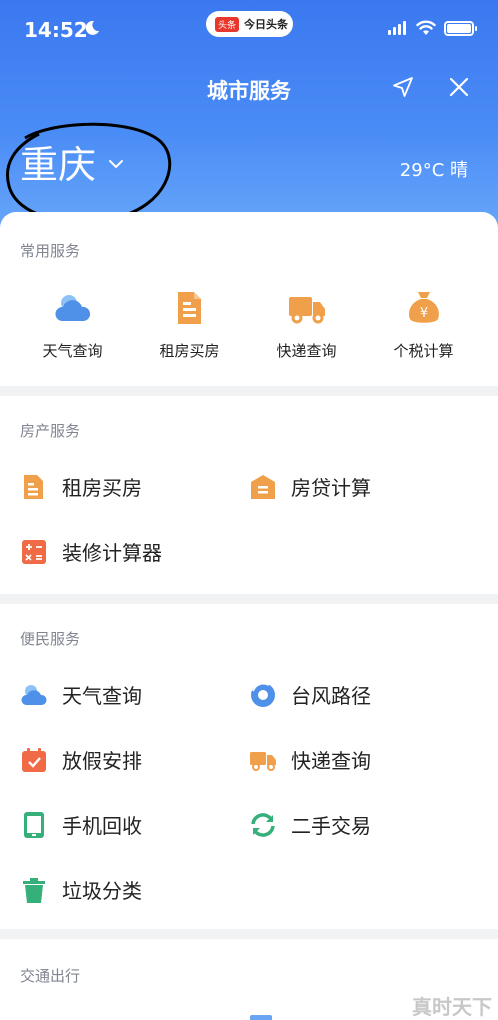  What do you see at coordinates (50, 976) in the screenshot?
I see `section-title: 交通出行` at bounding box center [50, 976].